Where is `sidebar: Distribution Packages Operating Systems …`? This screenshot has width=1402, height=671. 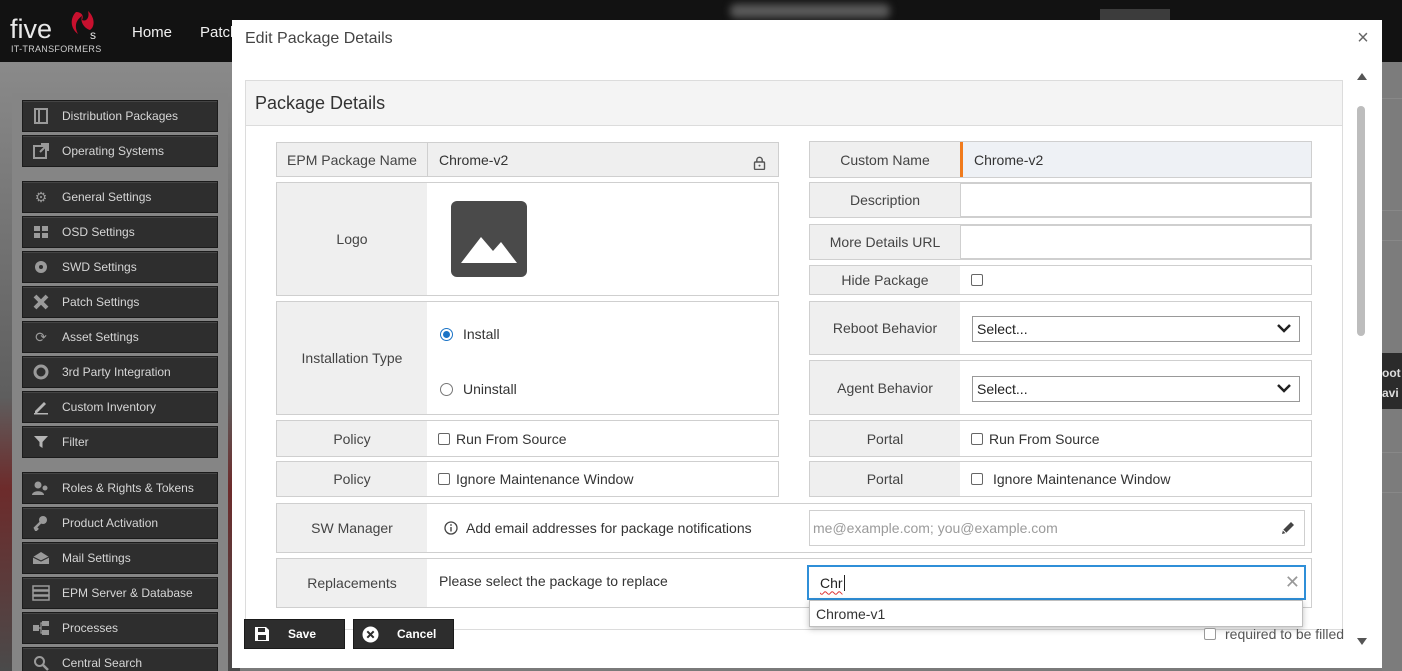 sidebar: Distribution Packages Operating Systems … is located at coordinates (120, 382).